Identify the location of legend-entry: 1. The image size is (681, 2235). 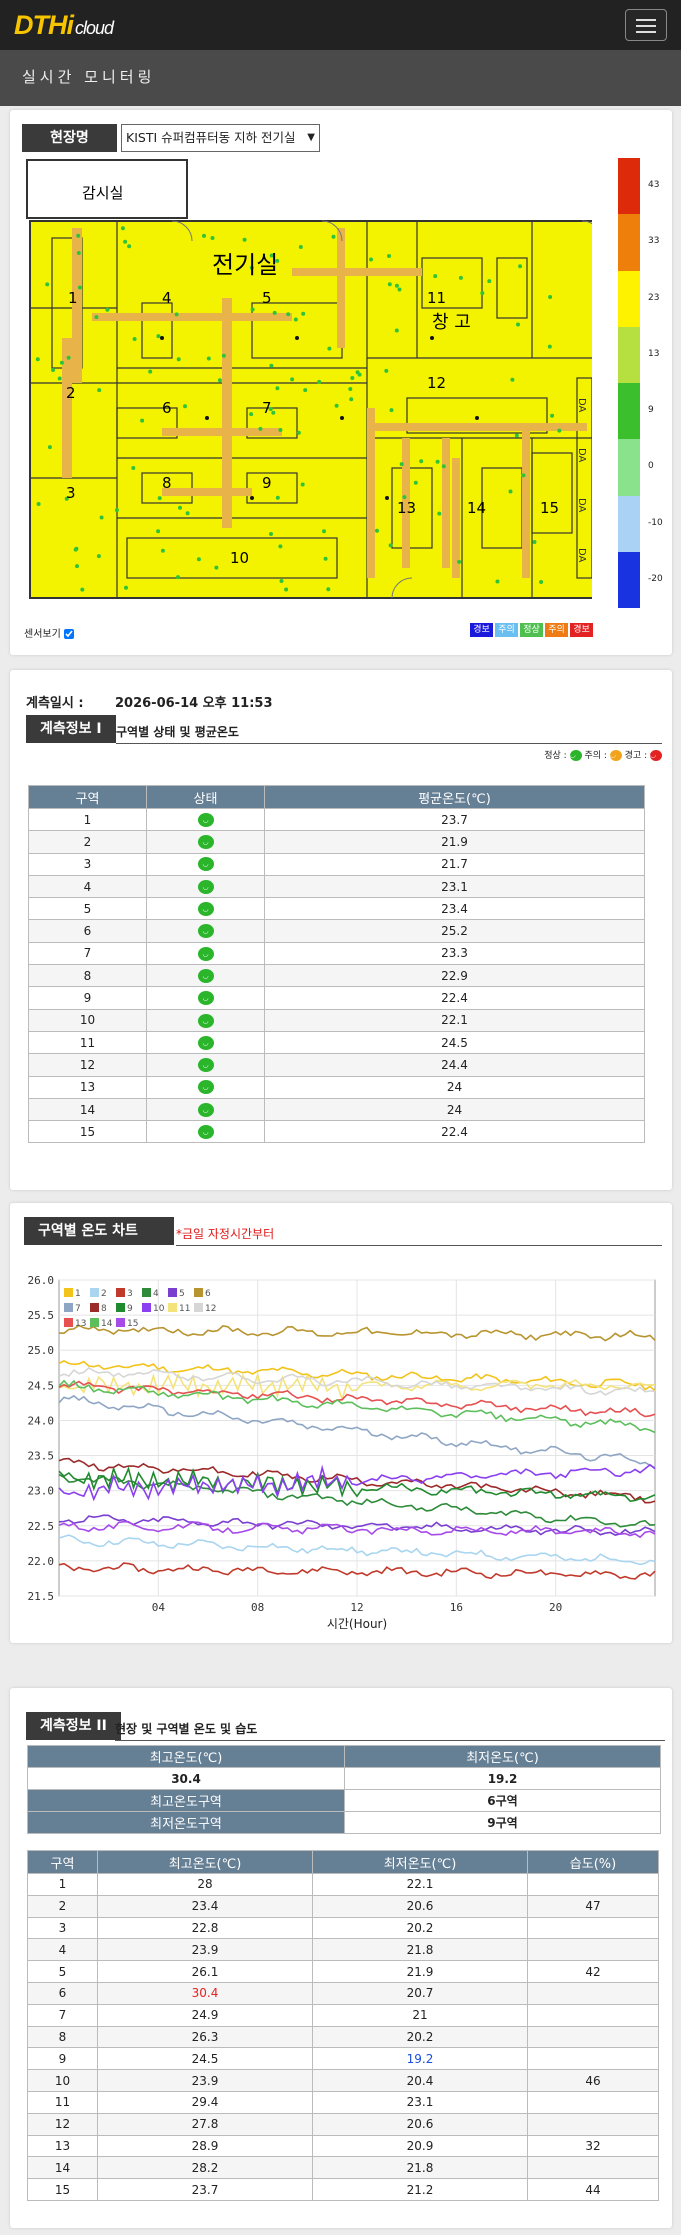
(78, 1294).